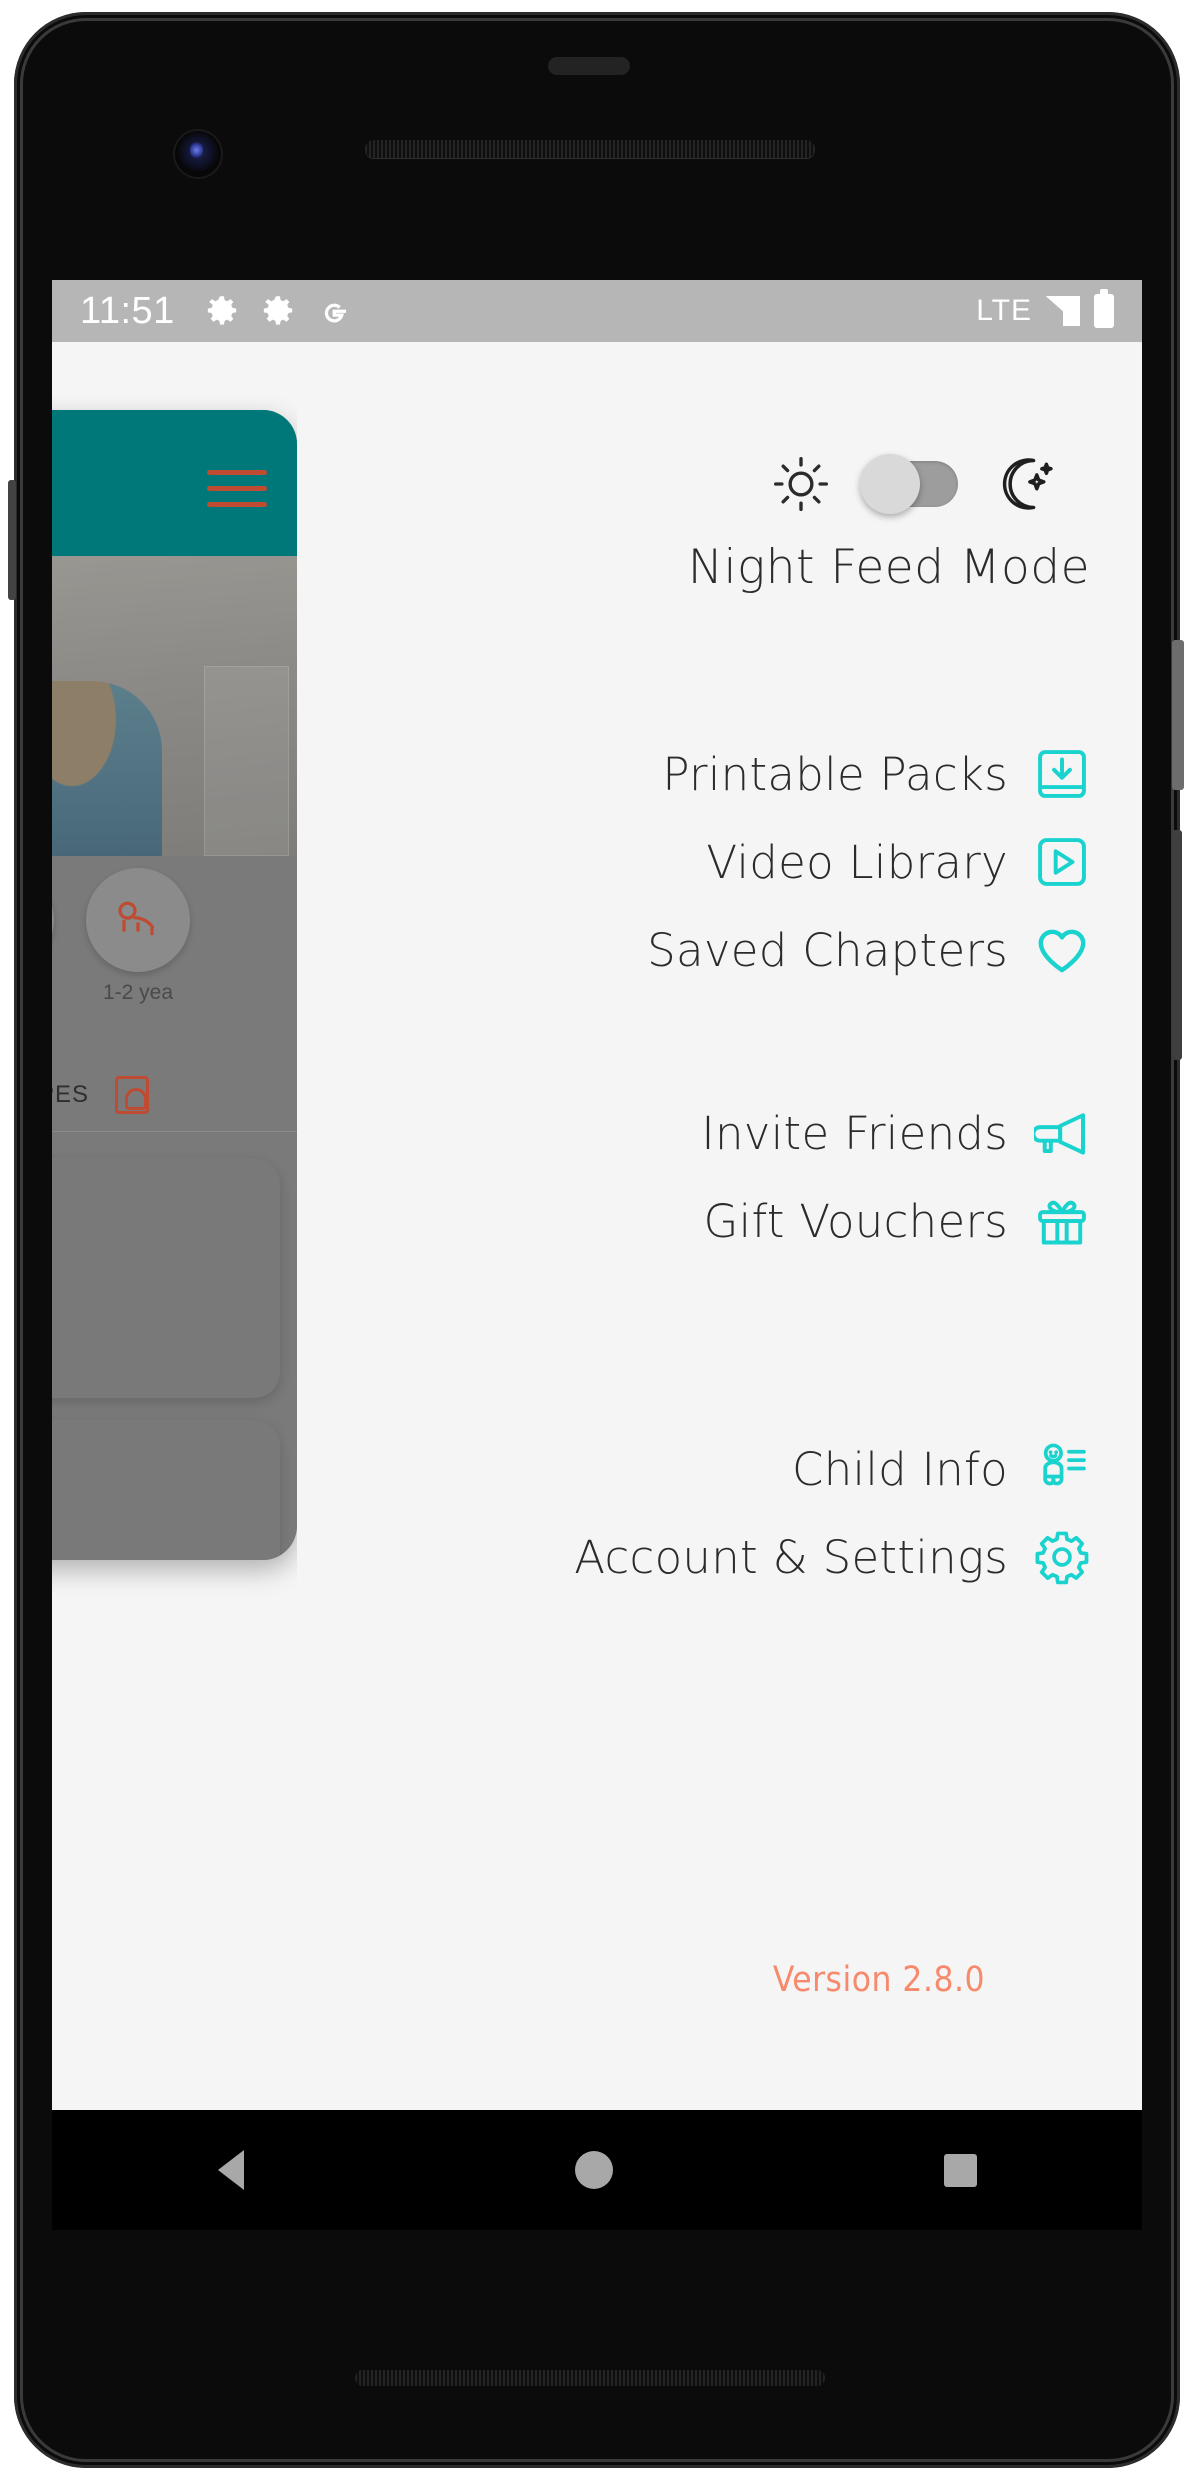  I want to click on tab-extra, so click(132, 1094).